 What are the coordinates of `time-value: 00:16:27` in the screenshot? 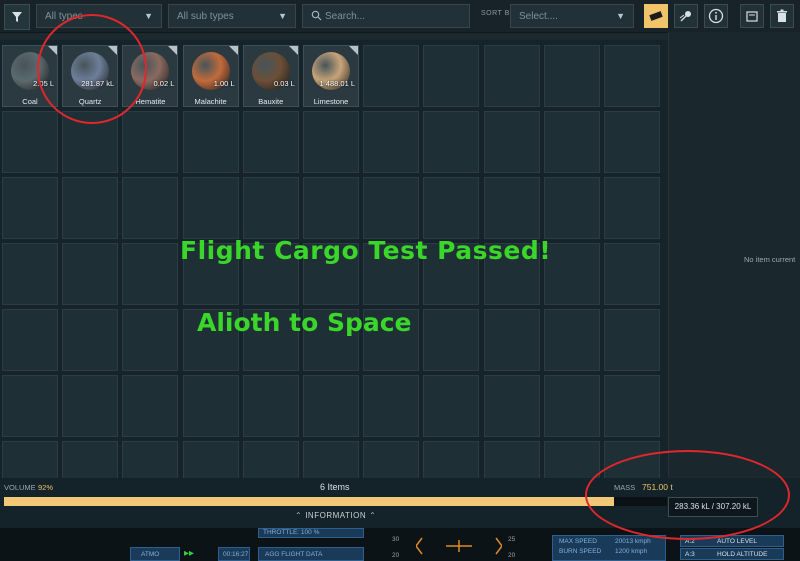 It's located at (236, 554).